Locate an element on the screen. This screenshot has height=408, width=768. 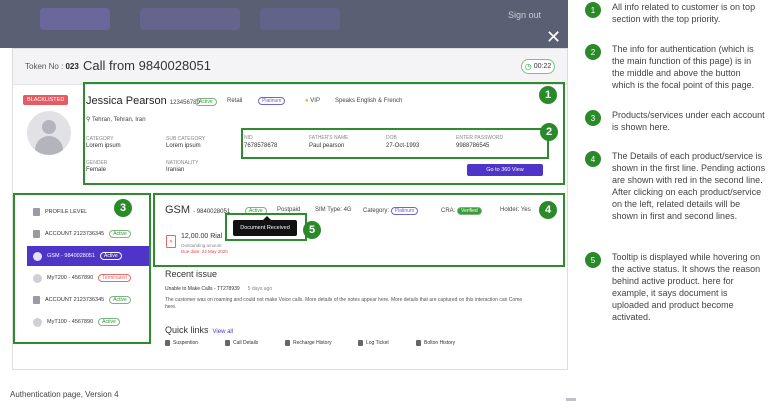
sidebar-item-myt100: MyT100 - 4567890 Active is located at coordinates (88, 322).